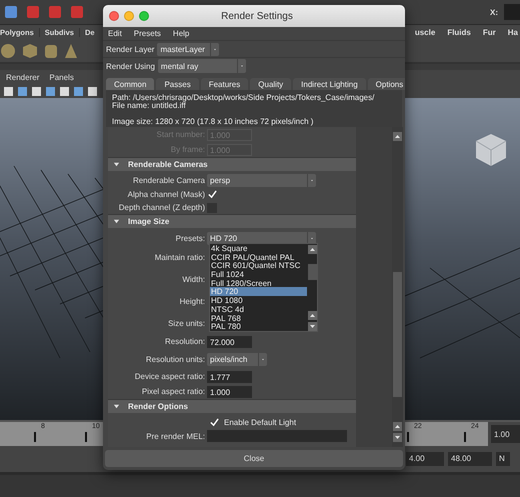  I want to click on close-window-button, so click(114, 16).